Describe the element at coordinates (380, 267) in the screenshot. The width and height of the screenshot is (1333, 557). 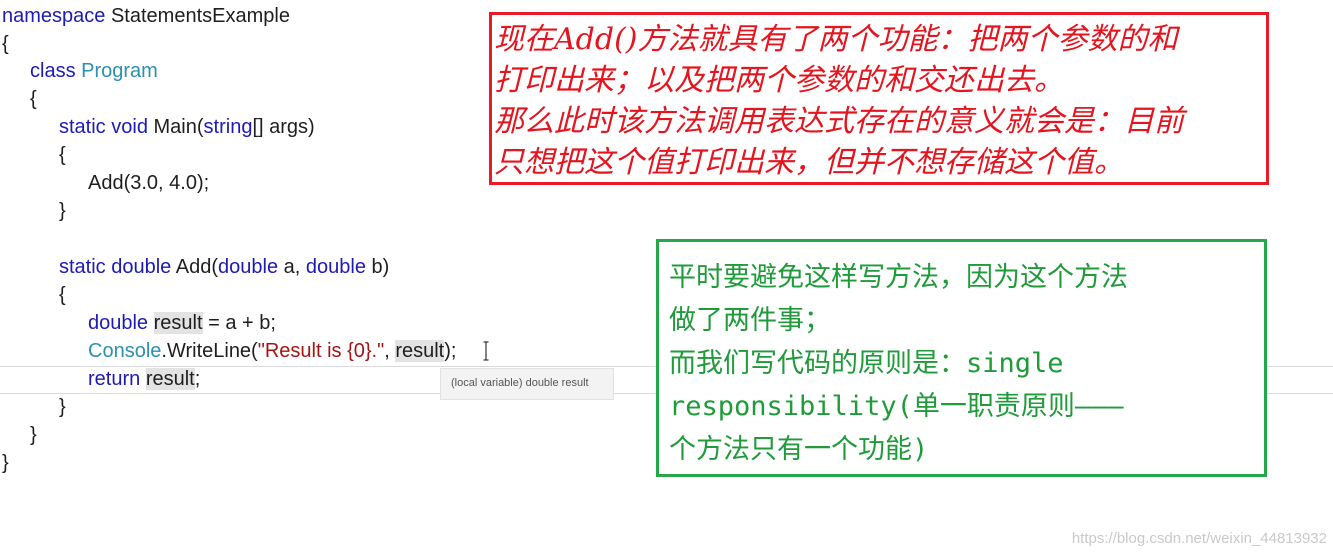
I see `param-b: b)` at that location.